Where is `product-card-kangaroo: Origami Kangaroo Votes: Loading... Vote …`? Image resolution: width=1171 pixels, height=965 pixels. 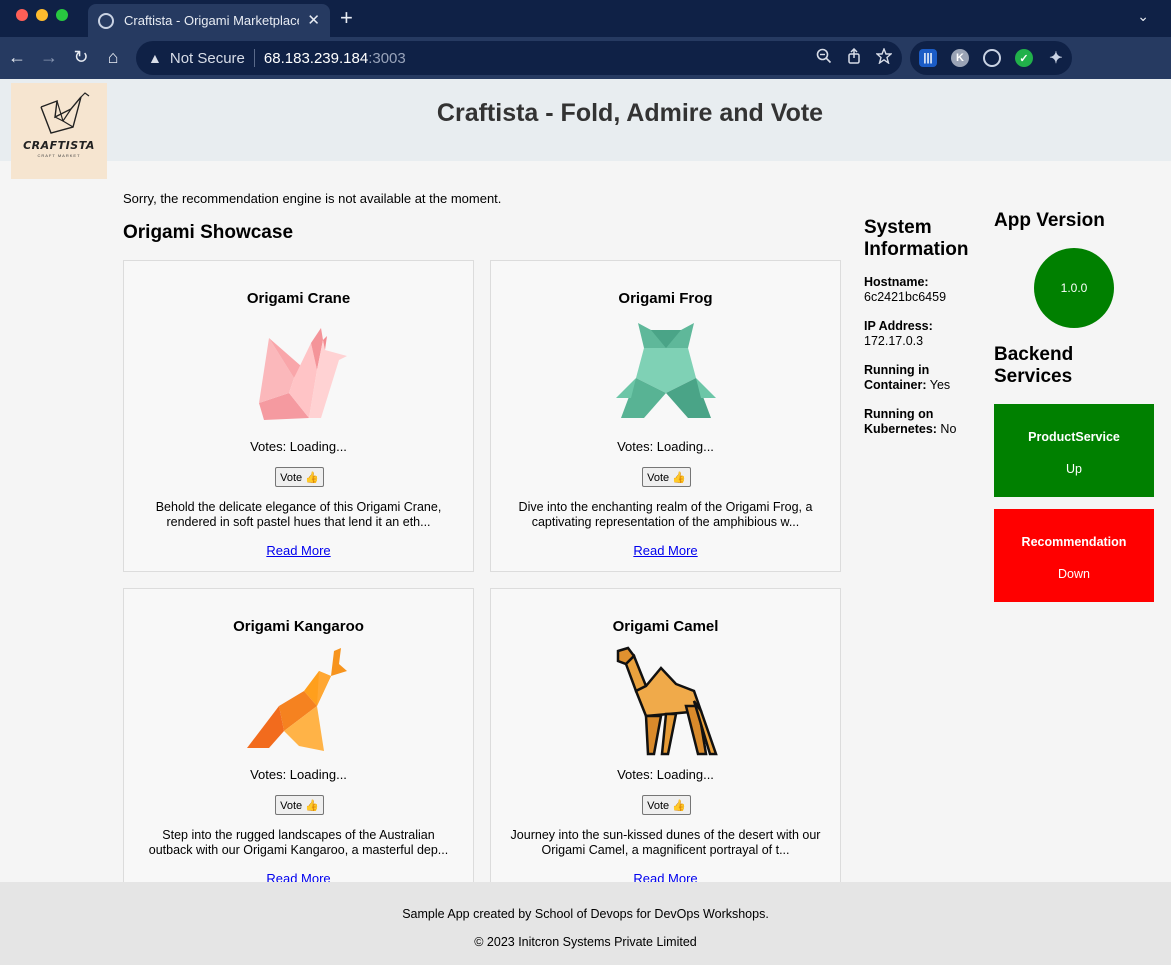 product-card-kangaroo: Origami Kangaroo Votes: Loading... Vote … is located at coordinates (298, 744).